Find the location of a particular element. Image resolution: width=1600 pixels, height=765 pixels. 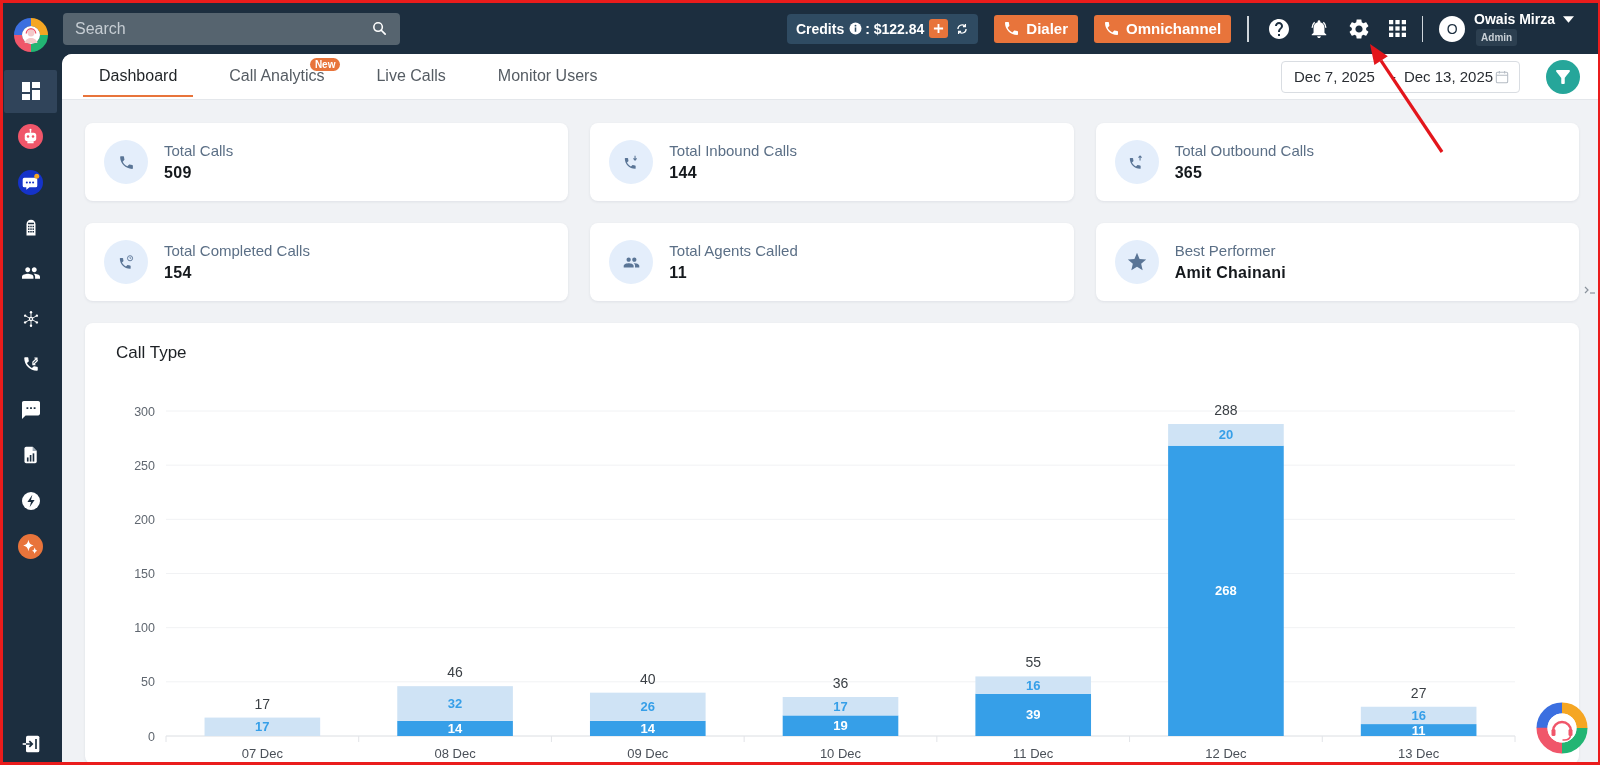

stat-label: Best Performer is located at coordinates (1225, 250).